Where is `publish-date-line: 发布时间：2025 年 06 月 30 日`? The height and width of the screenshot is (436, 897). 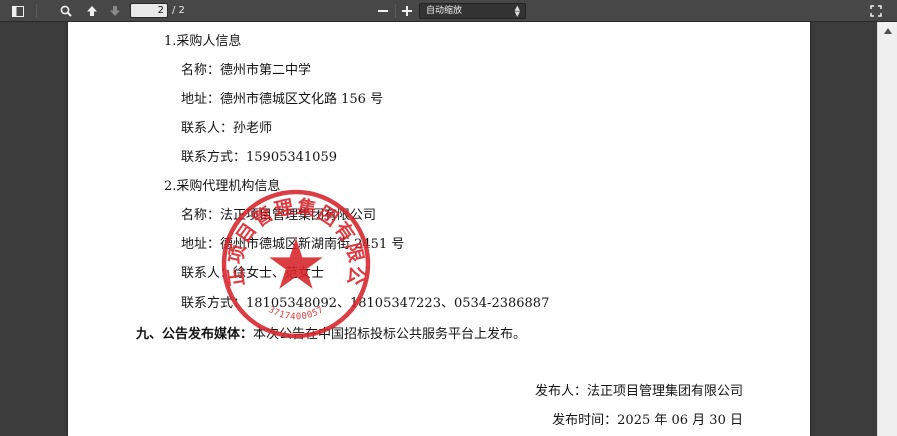
publish-date-line: 发布时间：2025 年 06 月 30 日 is located at coordinates (647, 420).